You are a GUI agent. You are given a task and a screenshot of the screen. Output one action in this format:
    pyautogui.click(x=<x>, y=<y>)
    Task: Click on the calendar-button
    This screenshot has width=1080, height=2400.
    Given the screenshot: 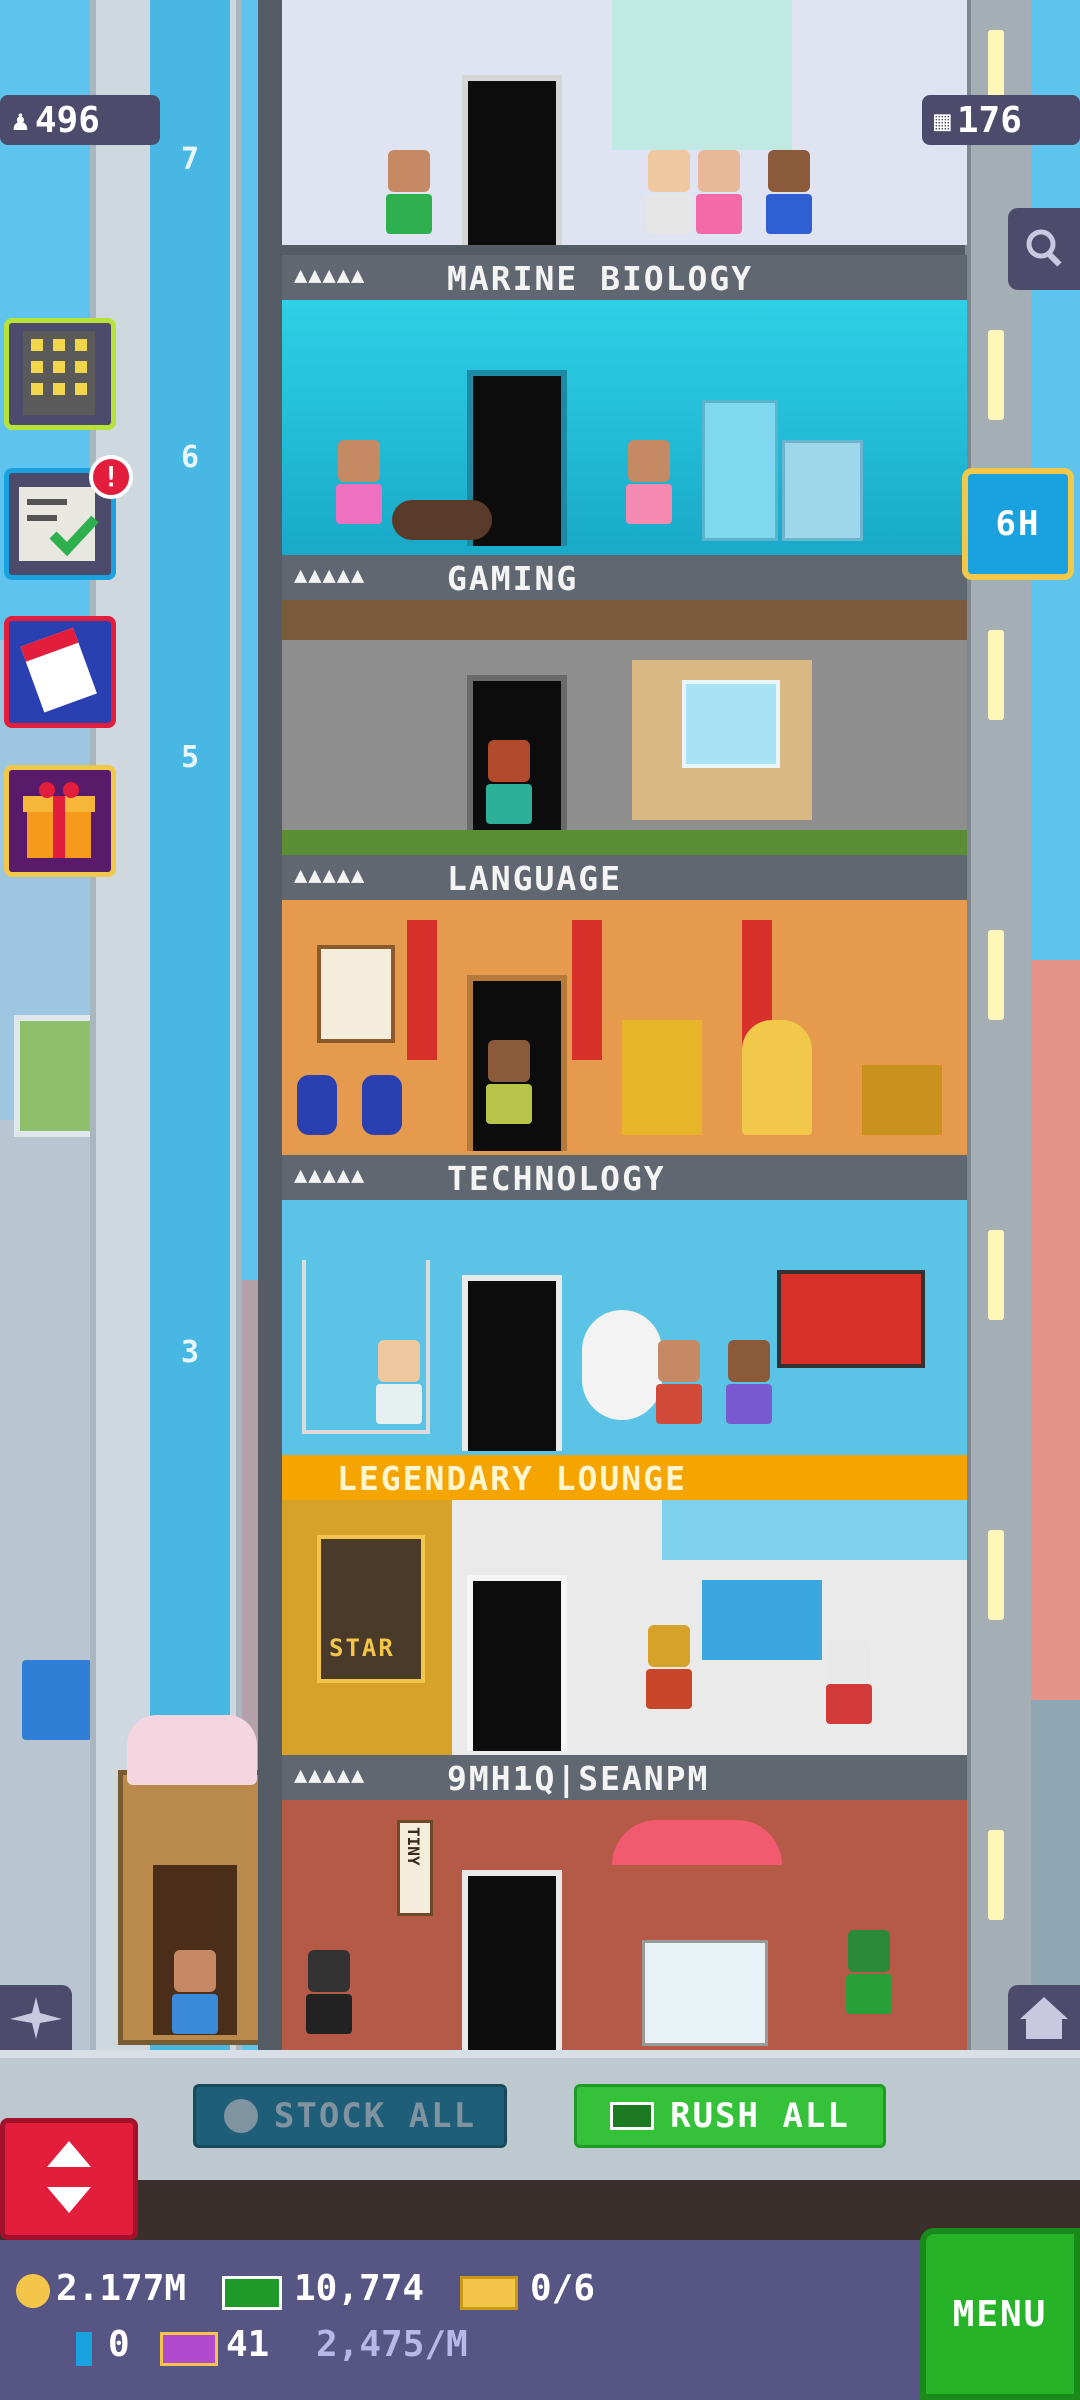 What is the action you would take?
    pyautogui.click(x=60, y=672)
    